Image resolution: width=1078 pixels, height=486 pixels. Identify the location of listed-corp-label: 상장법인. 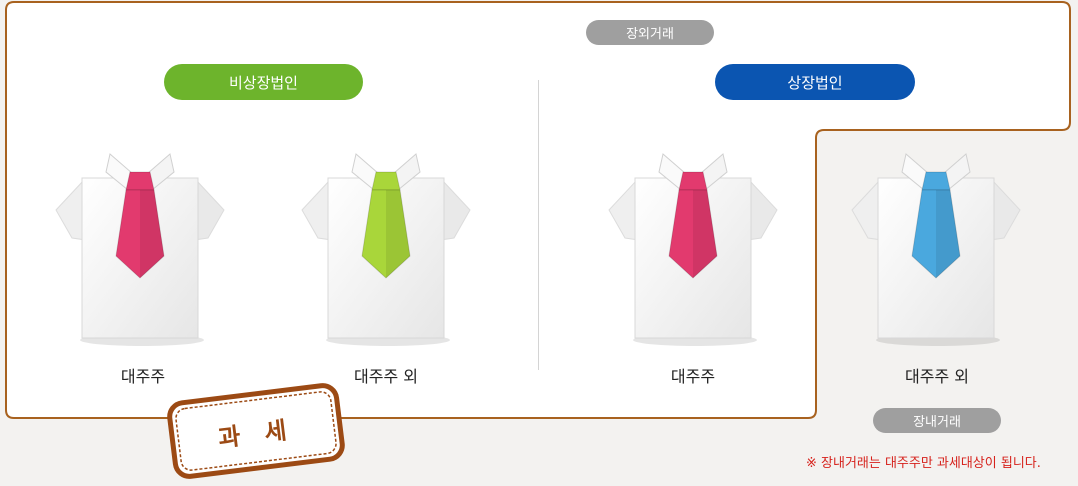
(815, 82).